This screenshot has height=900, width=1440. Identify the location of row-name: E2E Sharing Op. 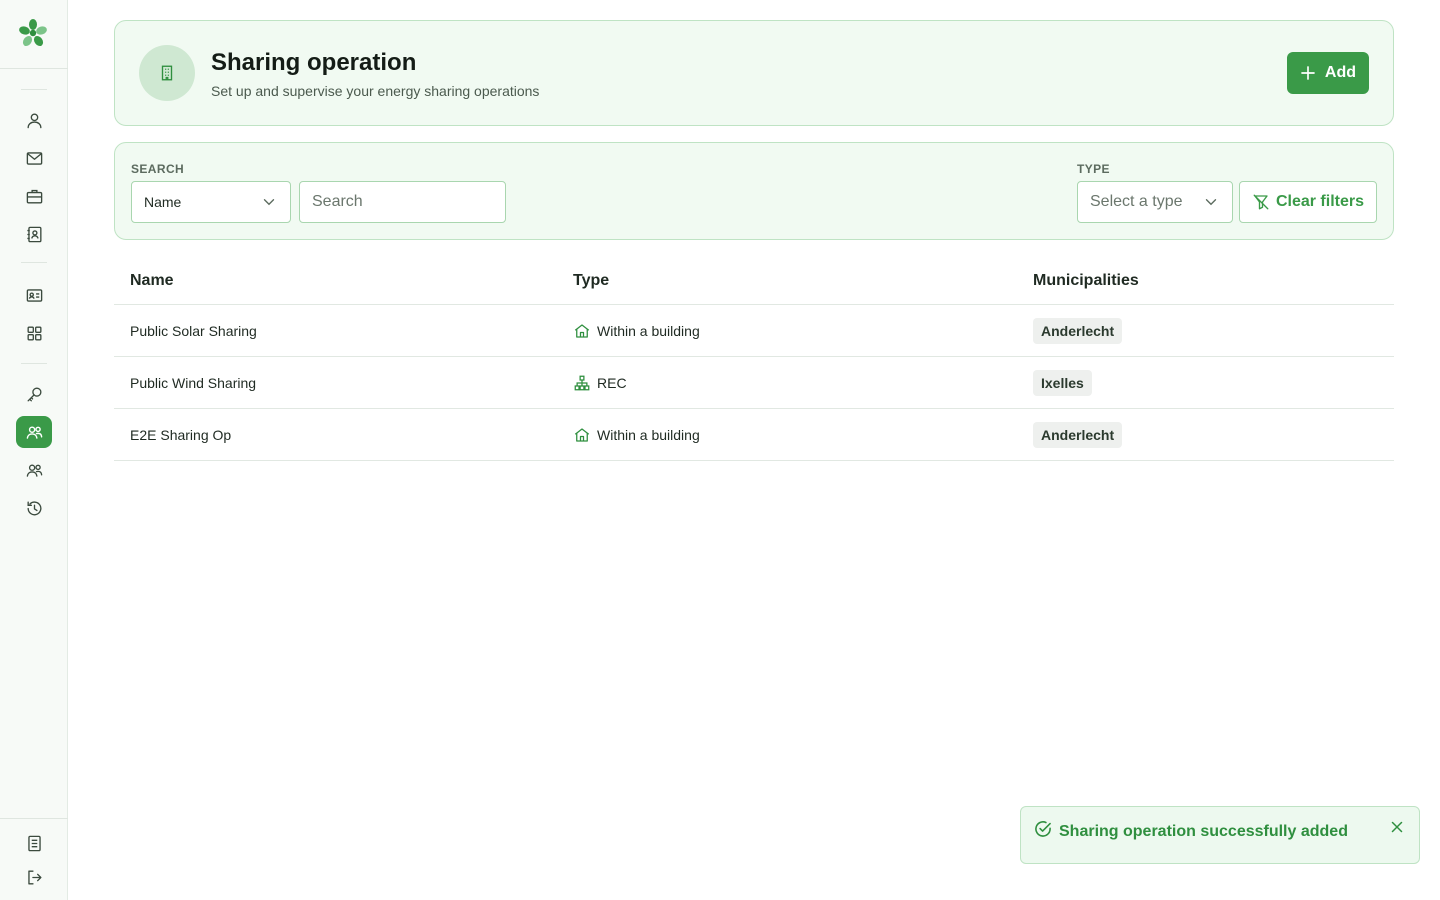
(181, 434).